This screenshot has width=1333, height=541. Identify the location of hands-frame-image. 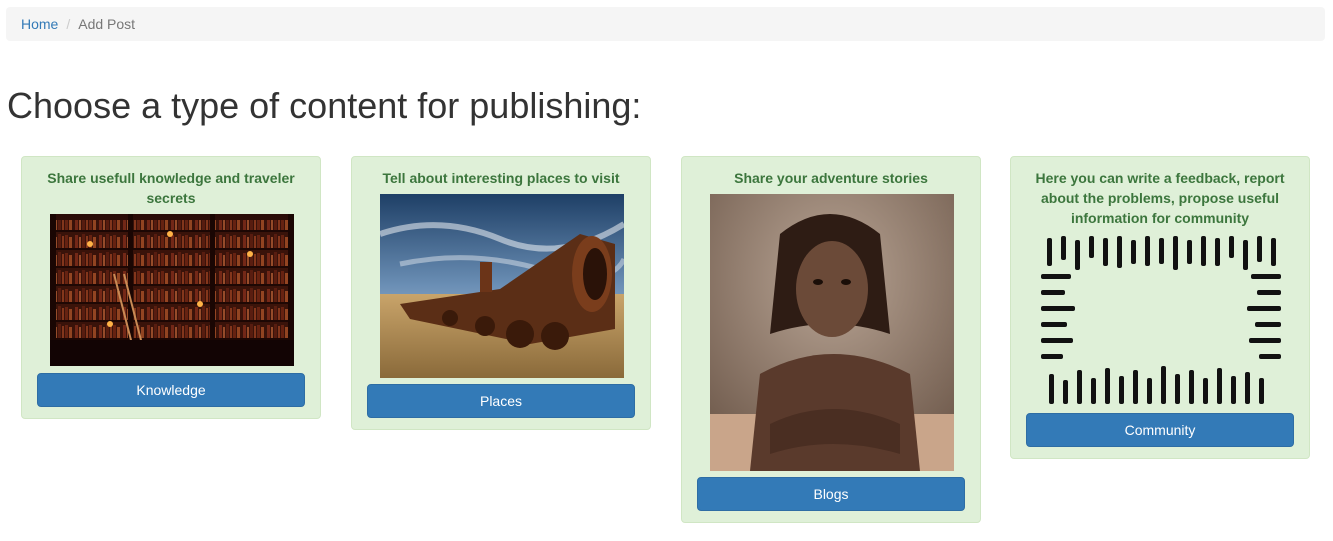
(1161, 320).